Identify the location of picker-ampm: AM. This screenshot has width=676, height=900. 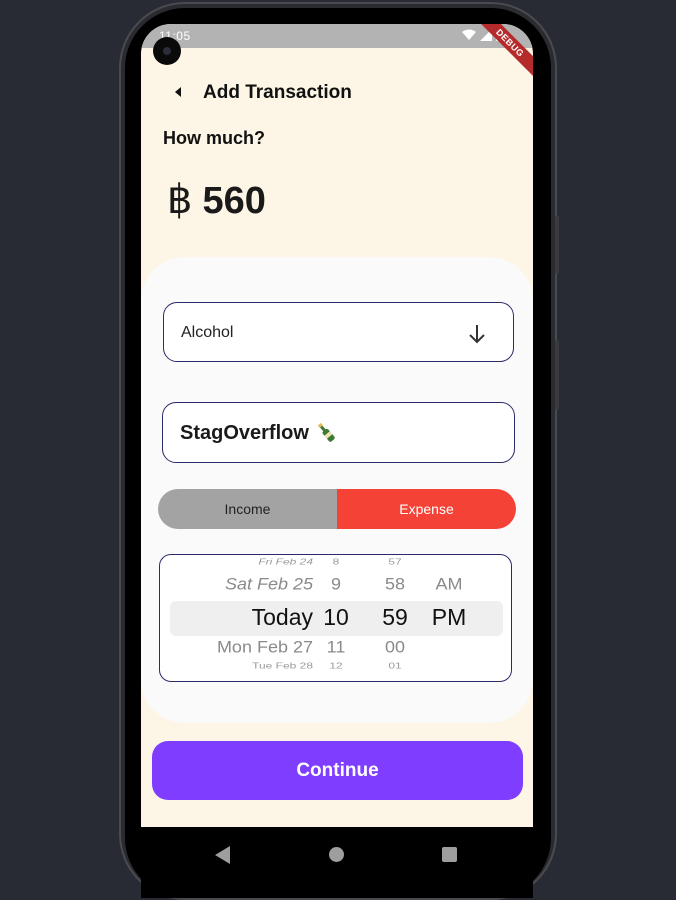
(449, 584).